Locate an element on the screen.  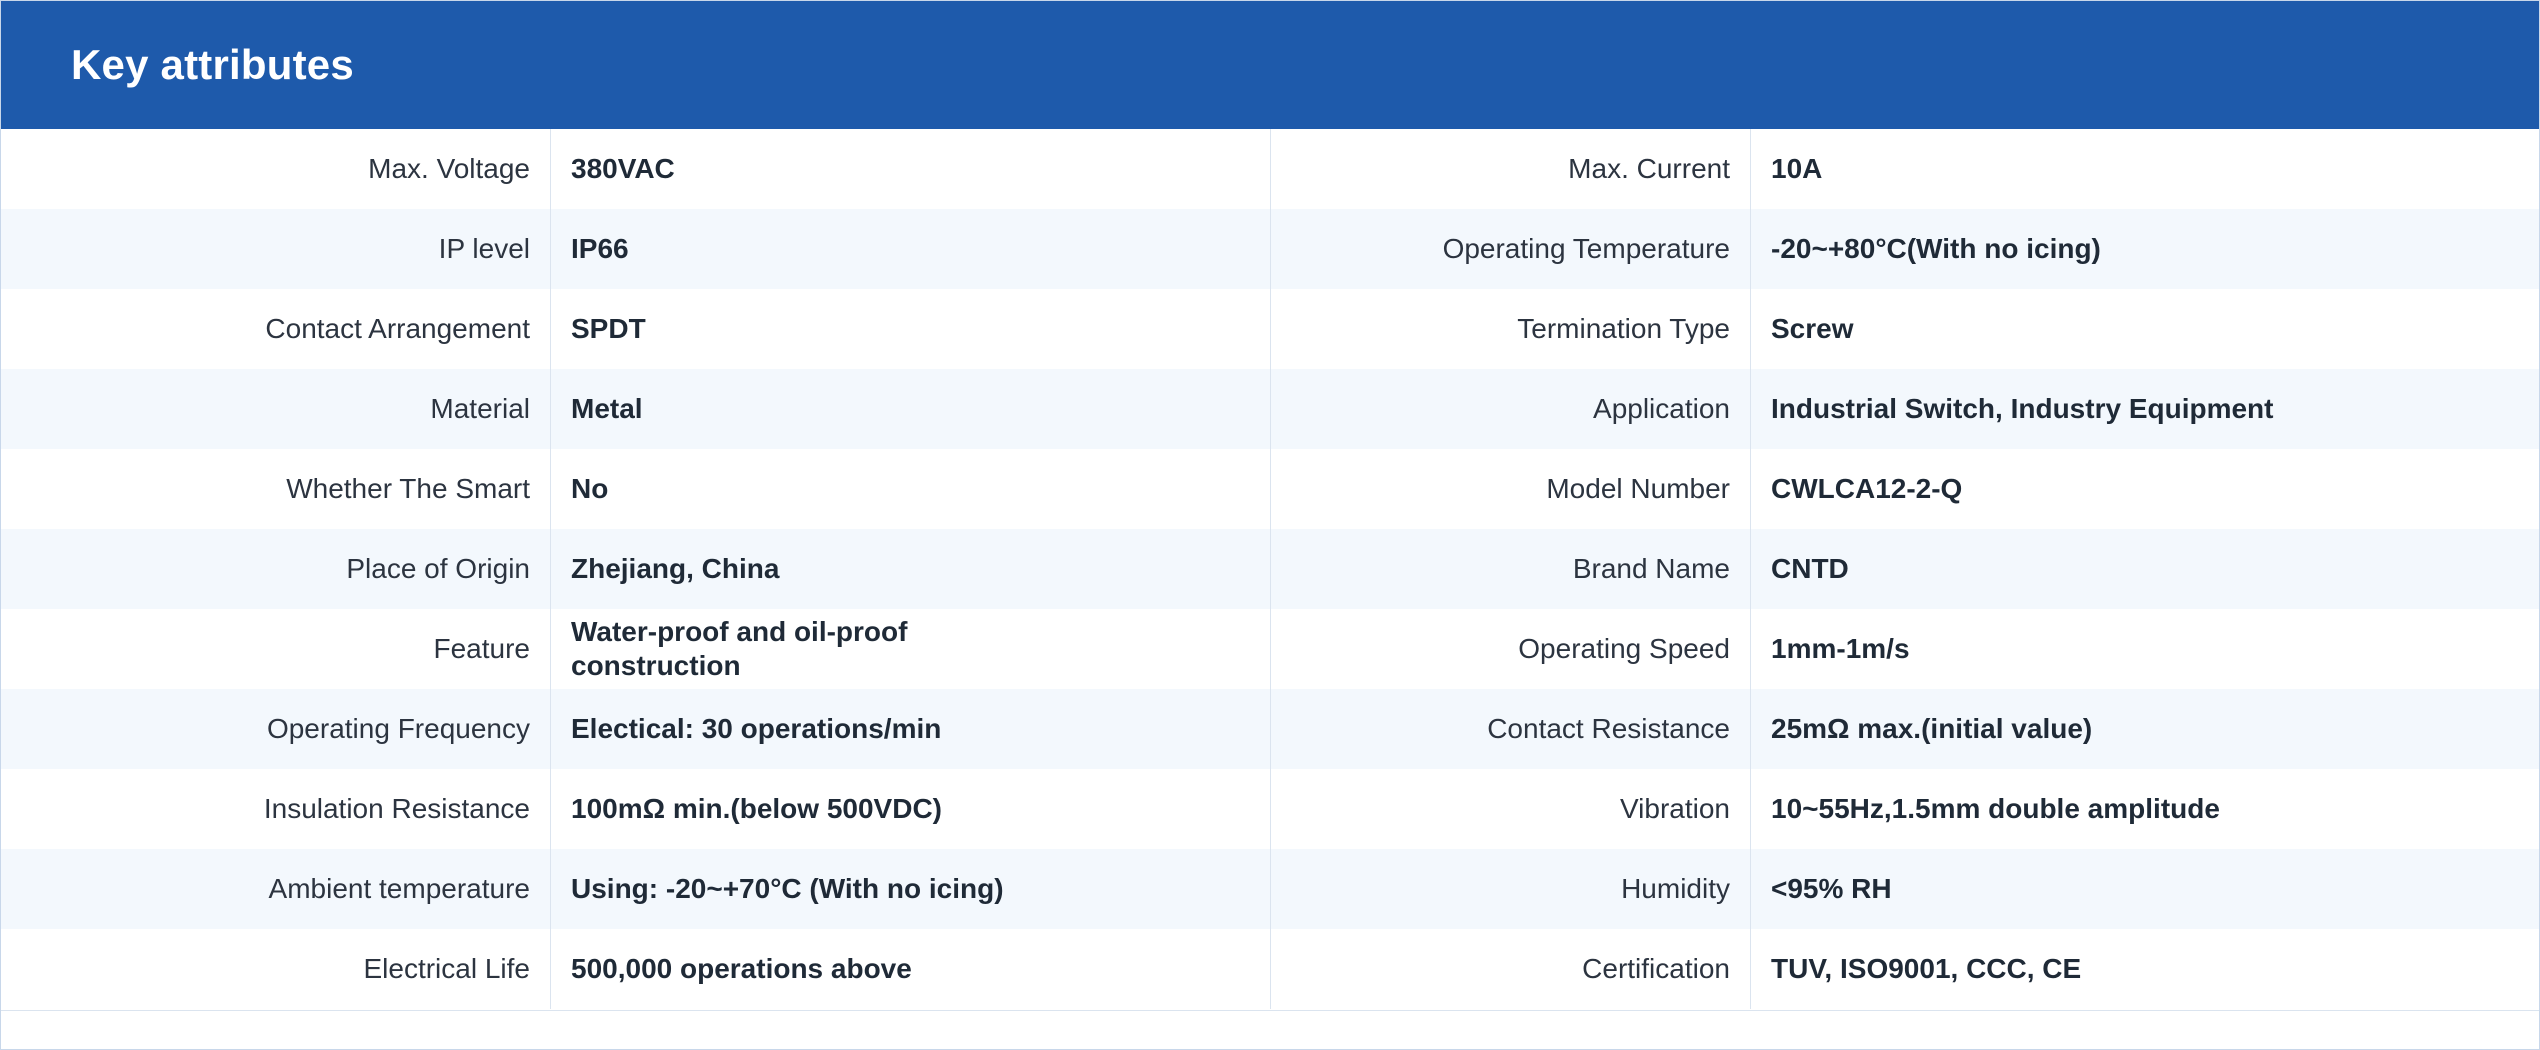
row-value-certification: TUV, ISO9001, CCC, CE is located at coordinates (1926, 968).